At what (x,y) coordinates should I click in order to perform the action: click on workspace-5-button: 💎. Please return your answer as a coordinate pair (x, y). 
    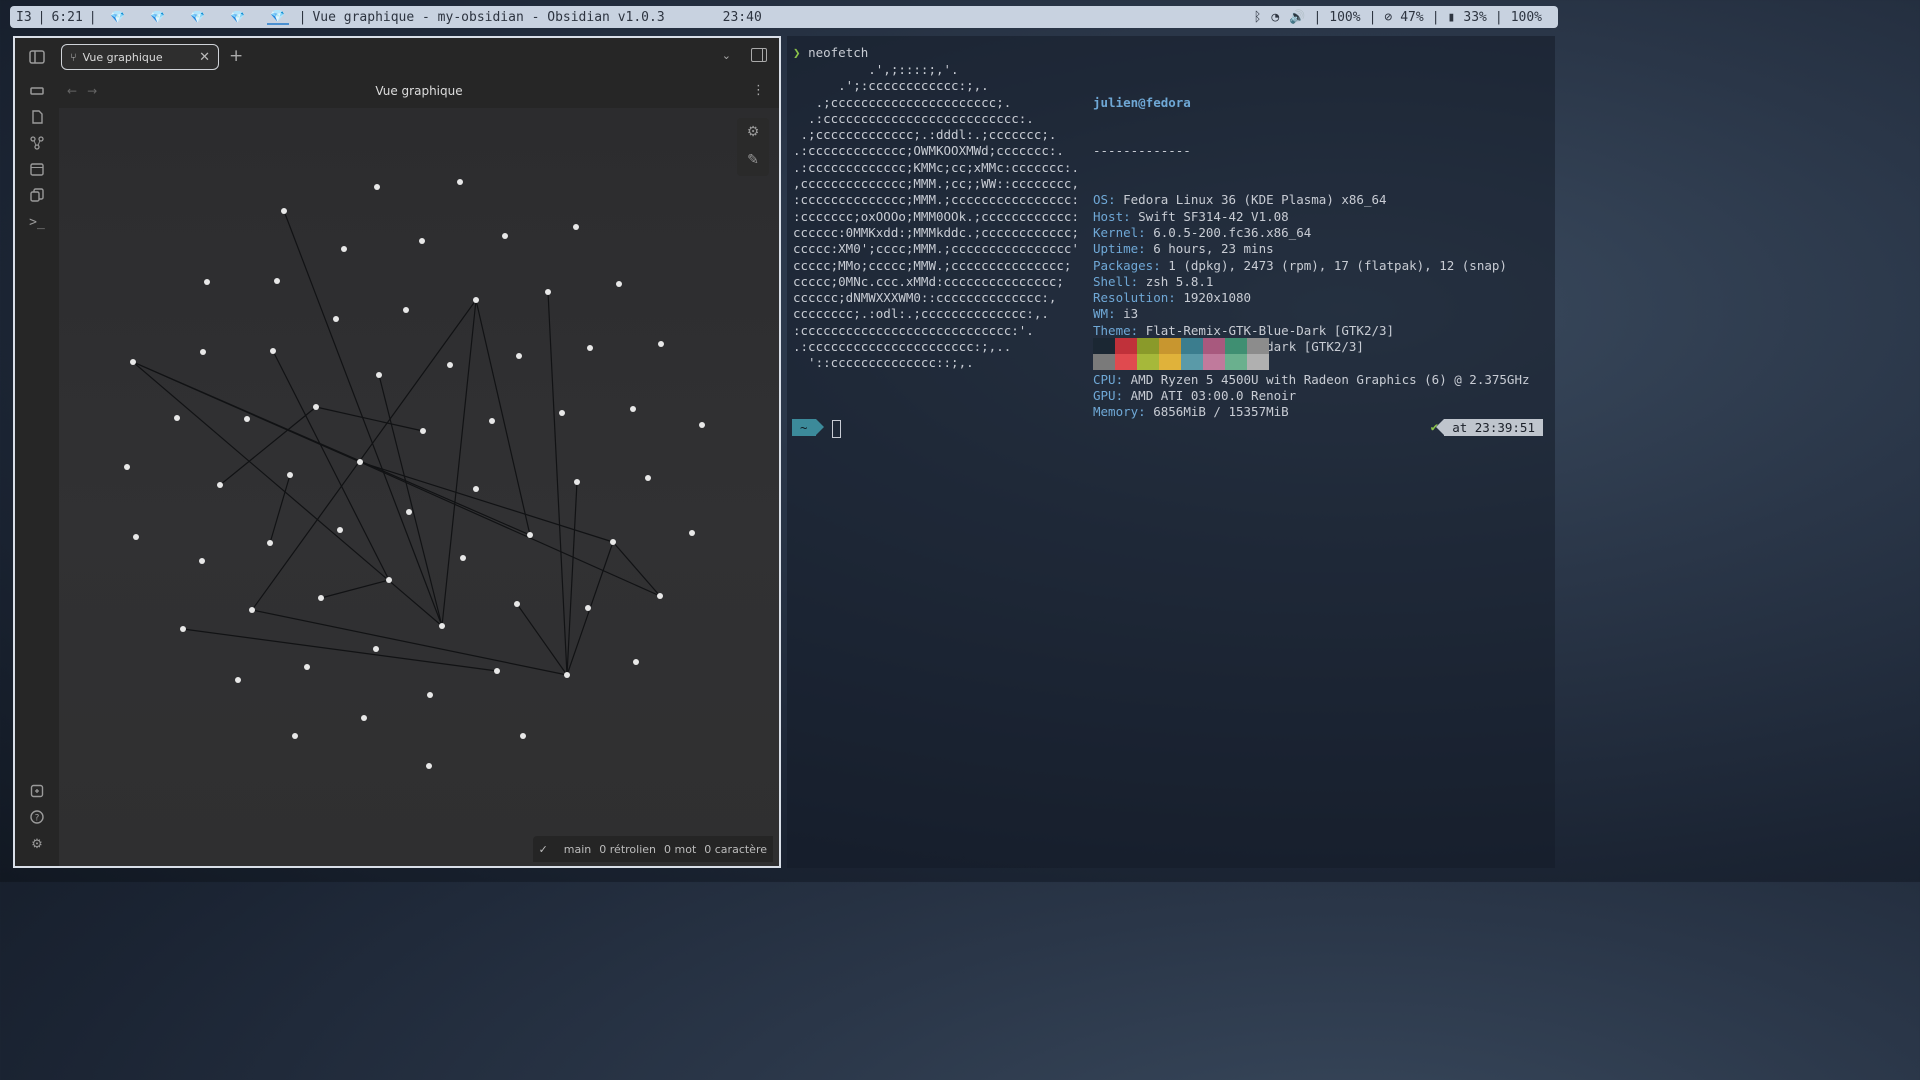
    Looking at the image, I should click on (277, 17).